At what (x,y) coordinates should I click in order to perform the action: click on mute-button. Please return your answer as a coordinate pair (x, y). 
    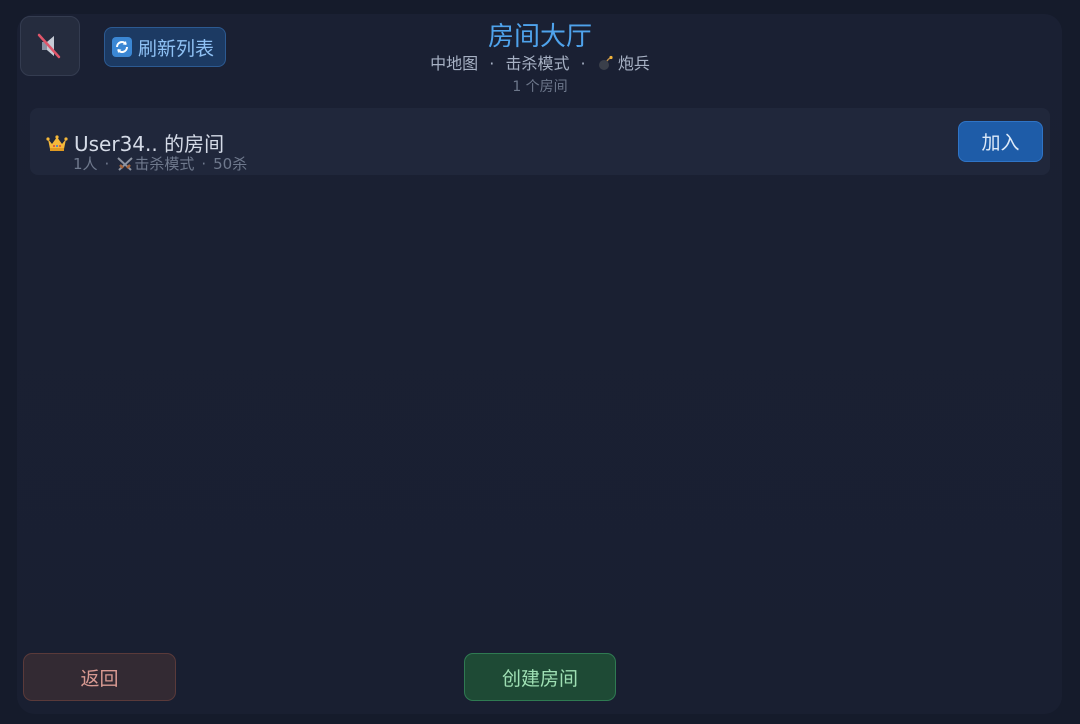
    Looking at the image, I should click on (50, 46).